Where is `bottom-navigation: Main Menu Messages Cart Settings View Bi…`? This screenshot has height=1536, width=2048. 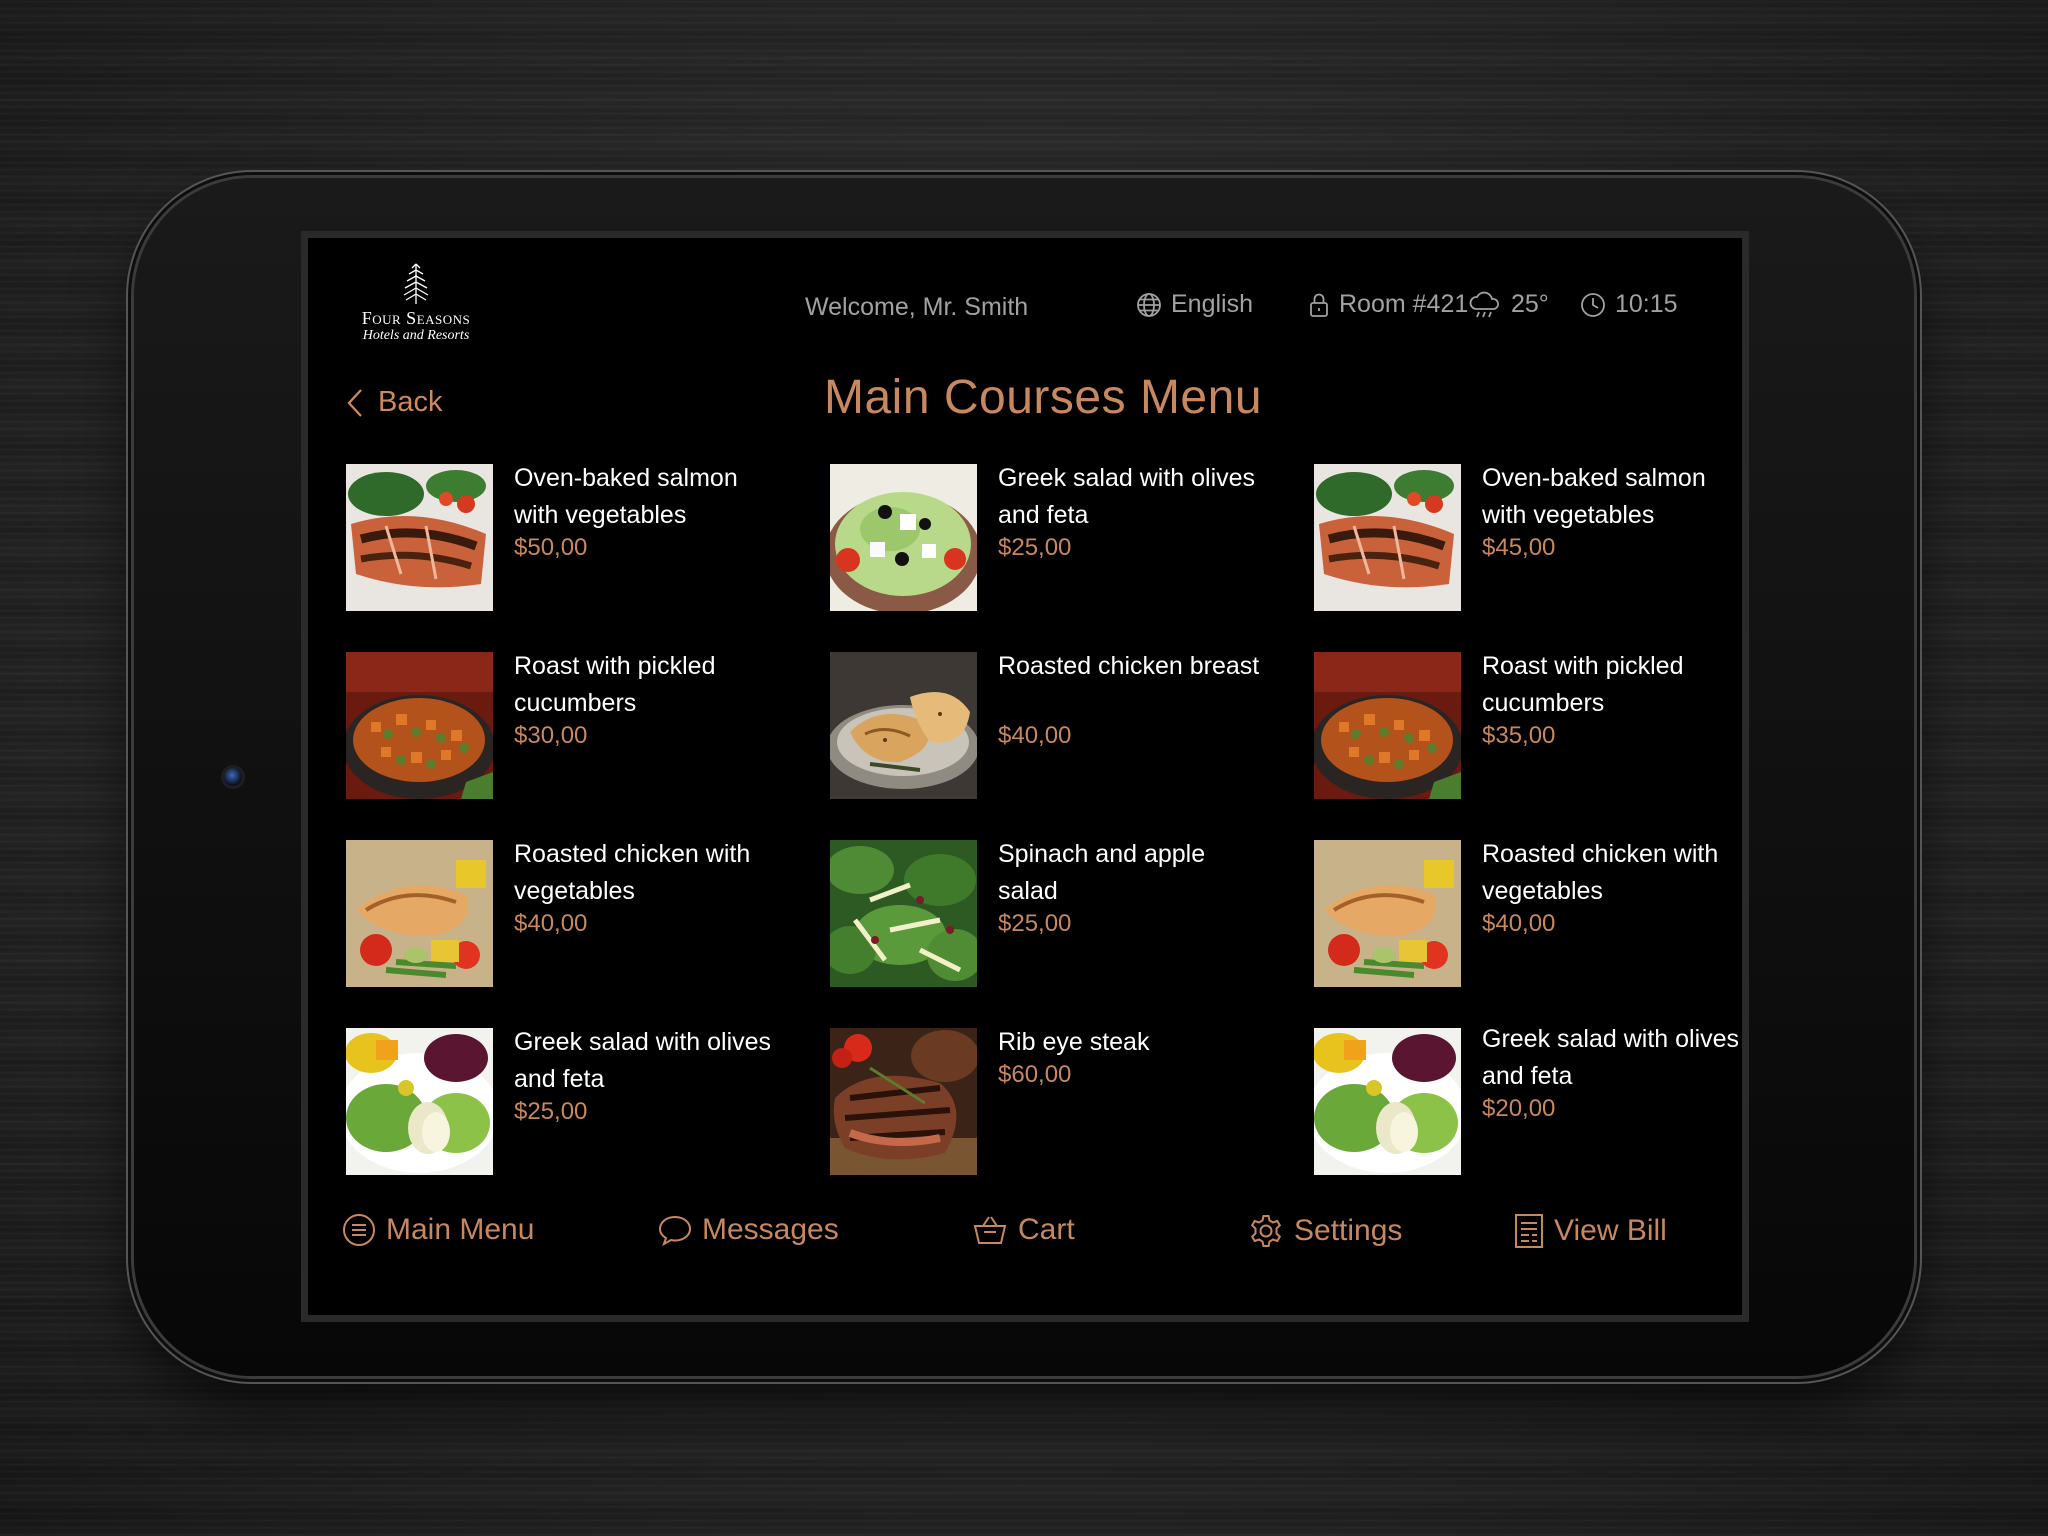
bottom-navigation: Main Menu Messages Cart Settings View Bi… is located at coordinates (1025, 1248).